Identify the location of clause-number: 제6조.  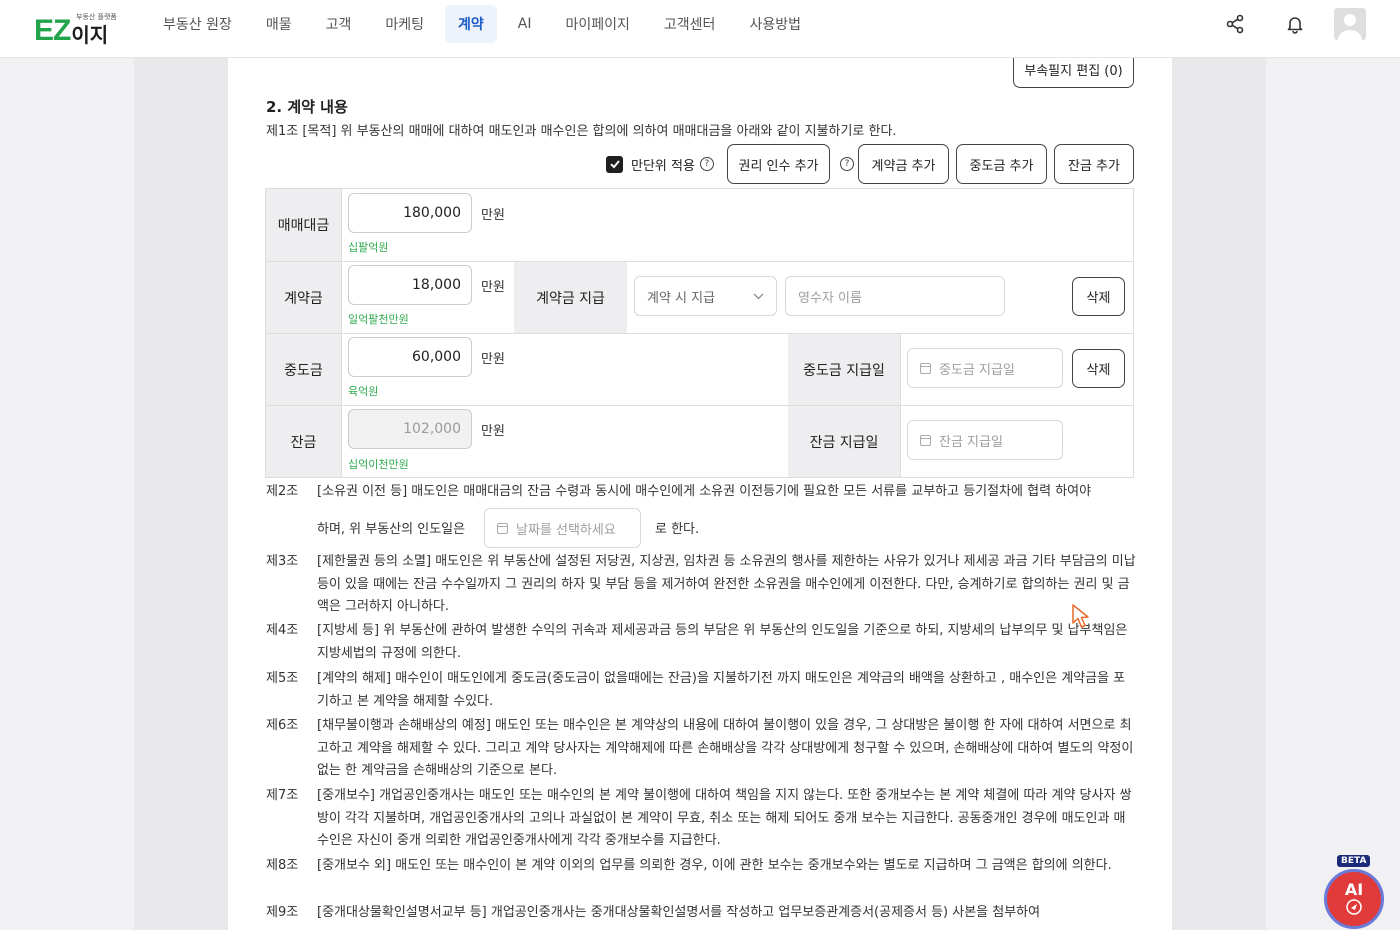
(282, 725).